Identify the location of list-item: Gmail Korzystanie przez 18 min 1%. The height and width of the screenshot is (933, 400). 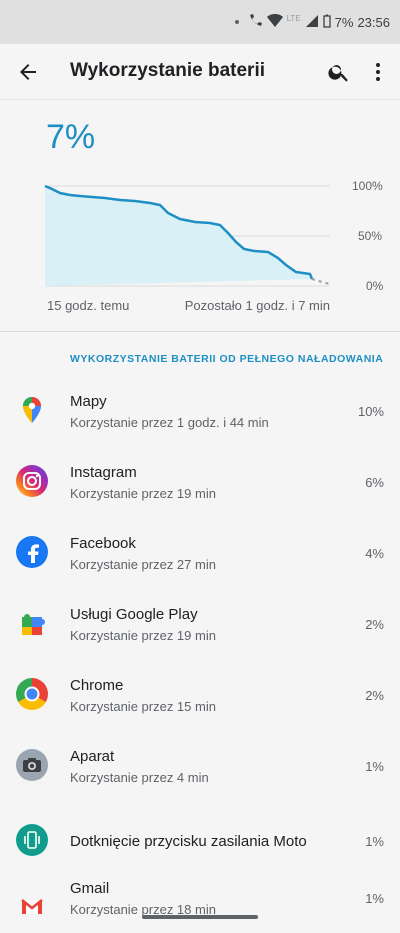
(200, 905).